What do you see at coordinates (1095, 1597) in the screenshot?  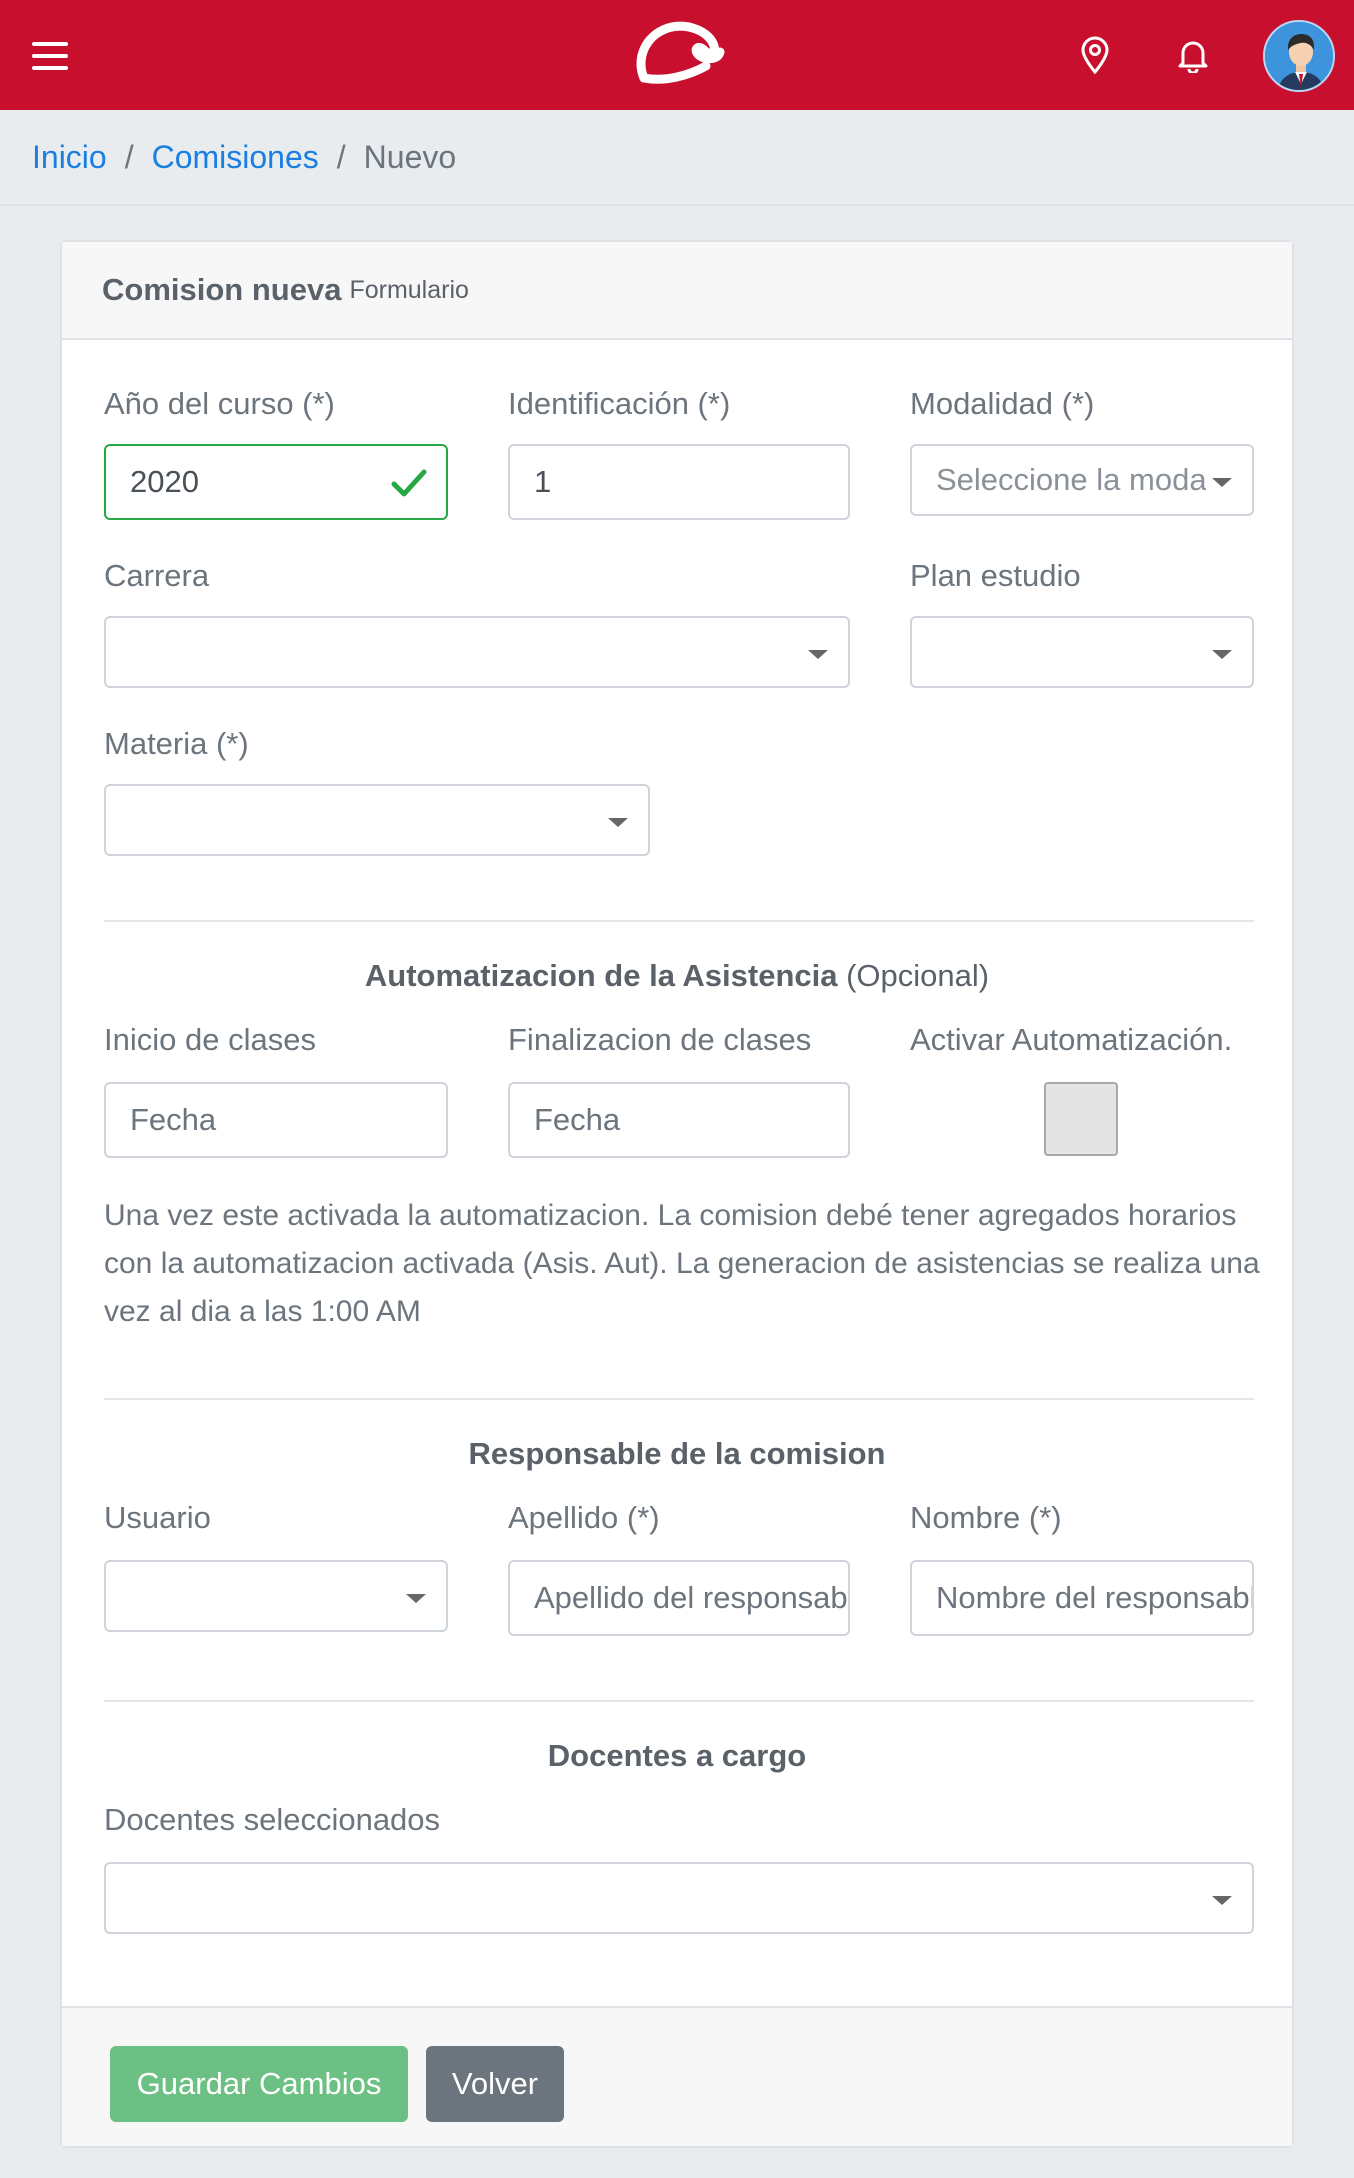 I see `nombre-placeholder: Nombre del responsable` at bounding box center [1095, 1597].